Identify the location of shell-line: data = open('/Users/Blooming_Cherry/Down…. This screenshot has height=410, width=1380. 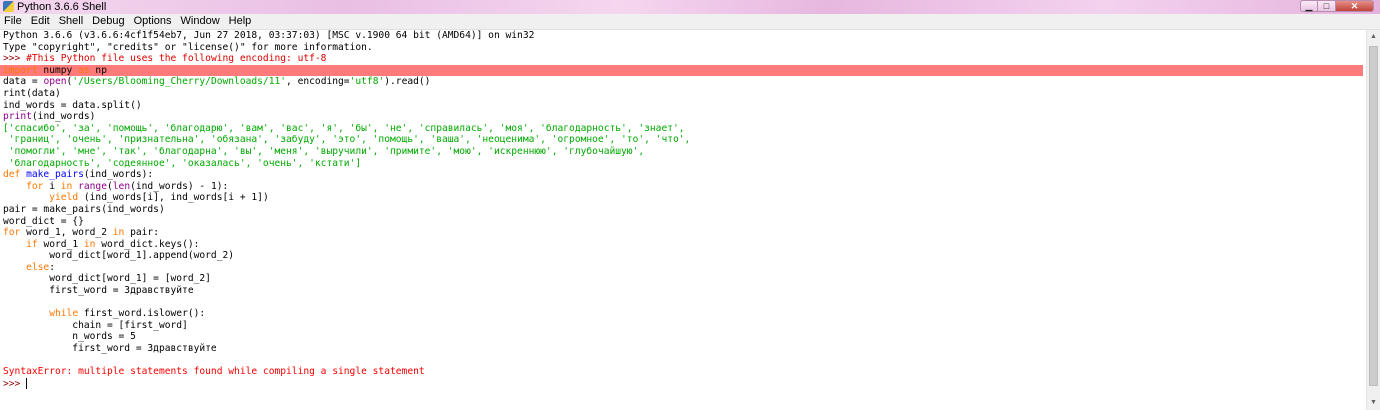
(683, 82).